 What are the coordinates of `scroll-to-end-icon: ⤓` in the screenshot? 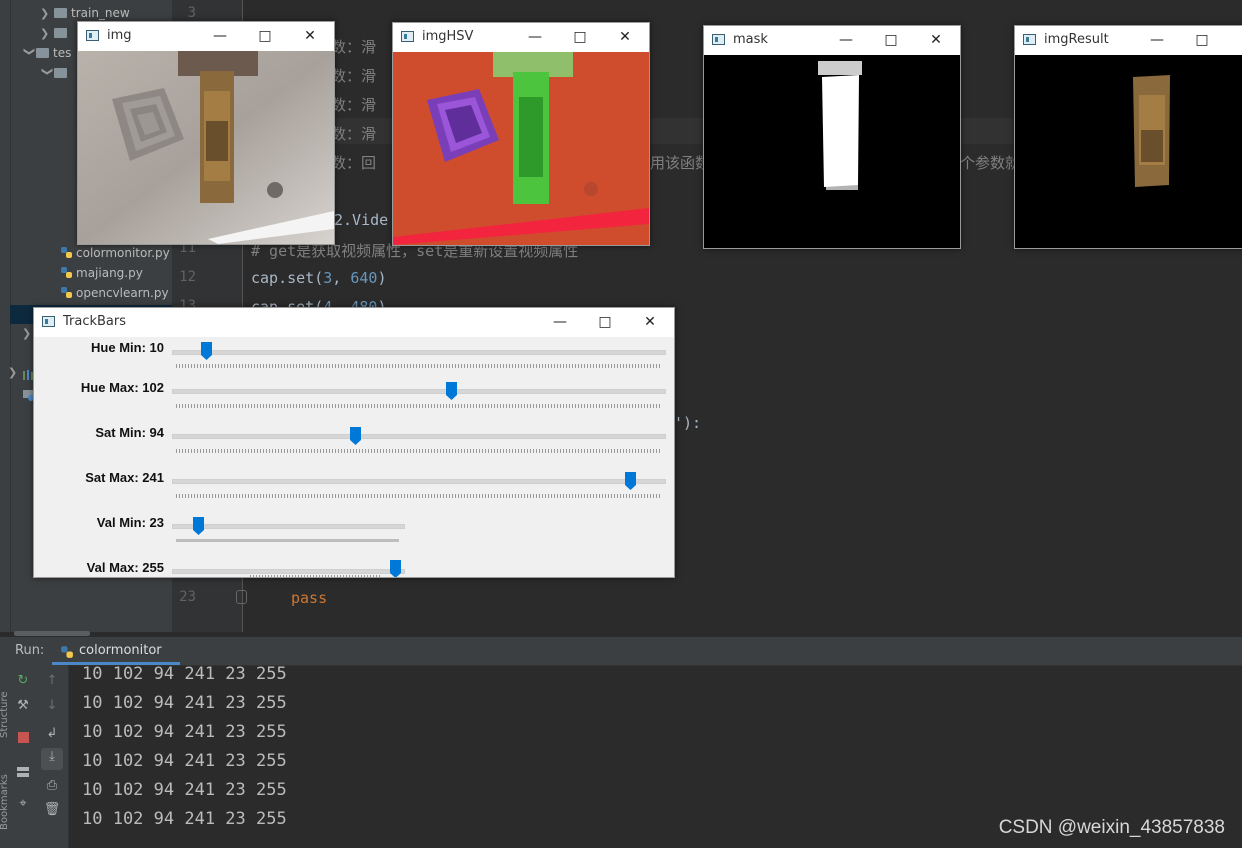 It's located at (52, 759).